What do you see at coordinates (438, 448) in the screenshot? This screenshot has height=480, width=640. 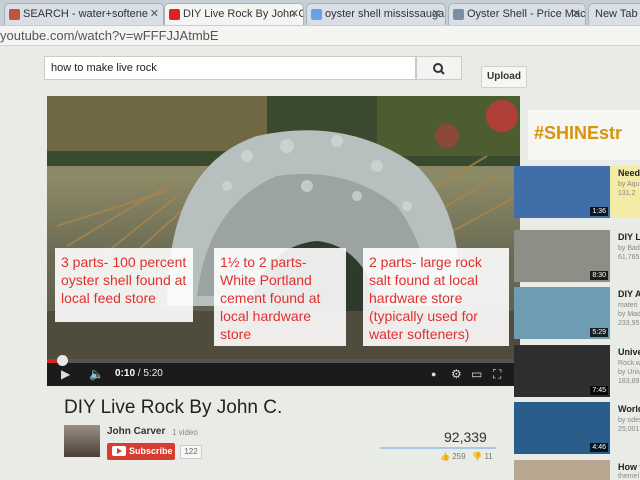 I see `like-ratio-bar` at bounding box center [438, 448].